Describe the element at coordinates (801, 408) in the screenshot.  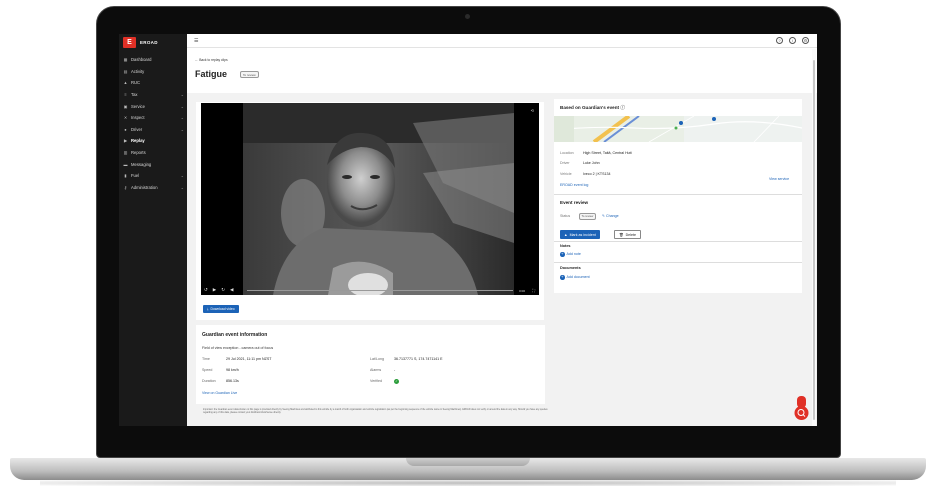
I see `support-chat-button` at that location.